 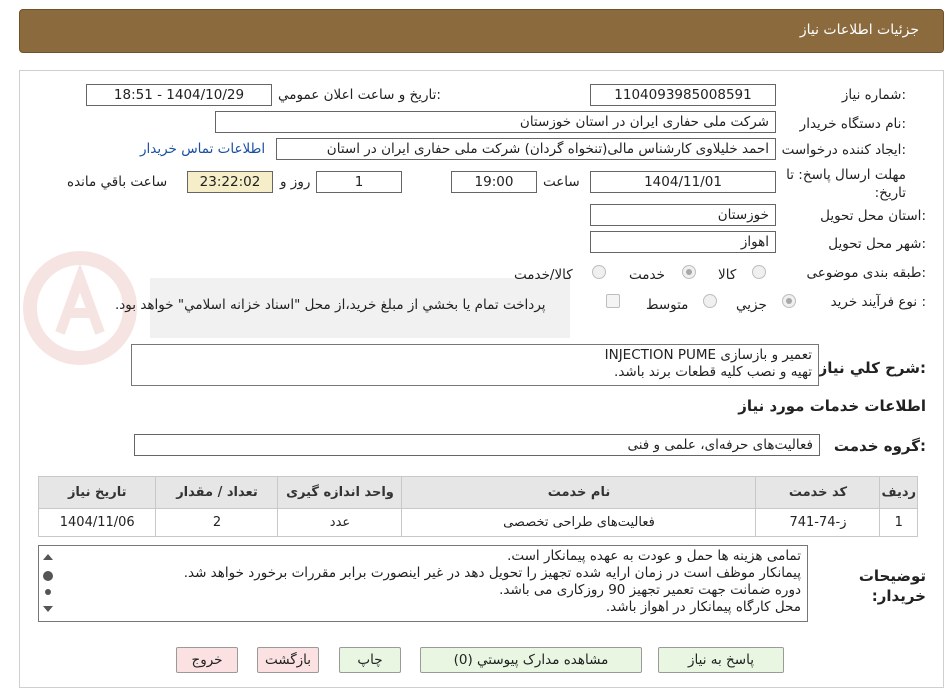 I want to click on scroll-dot-icon, so click(x=48, y=592).